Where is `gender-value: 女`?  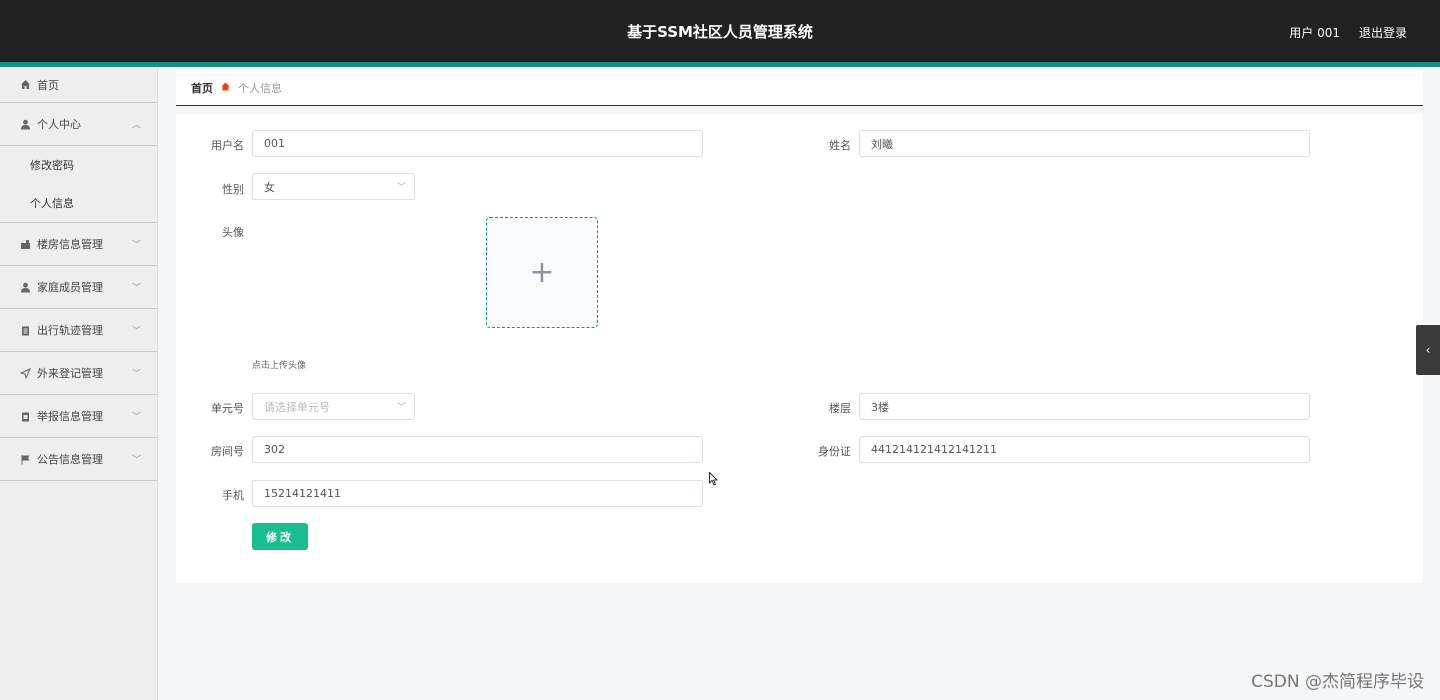 gender-value: 女 is located at coordinates (269, 187).